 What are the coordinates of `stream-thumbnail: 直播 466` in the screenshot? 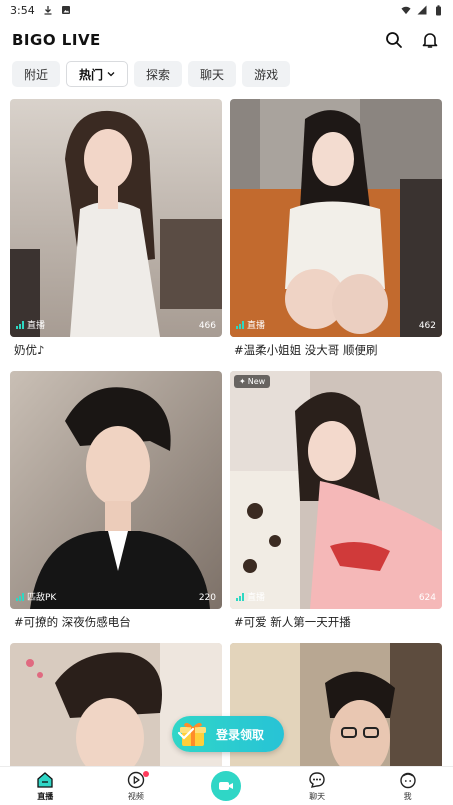 It's located at (116, 218).